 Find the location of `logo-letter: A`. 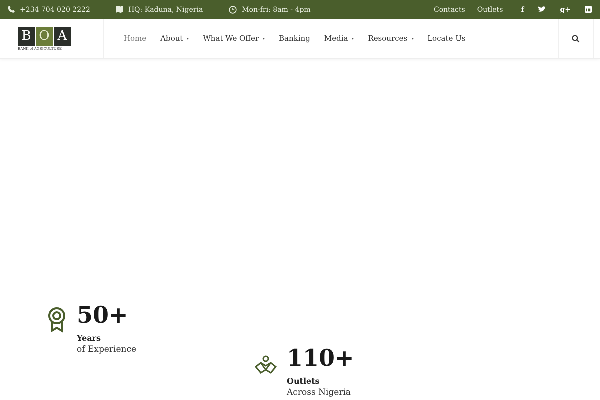

logo-letter: A is located at coordinates (62, 36).